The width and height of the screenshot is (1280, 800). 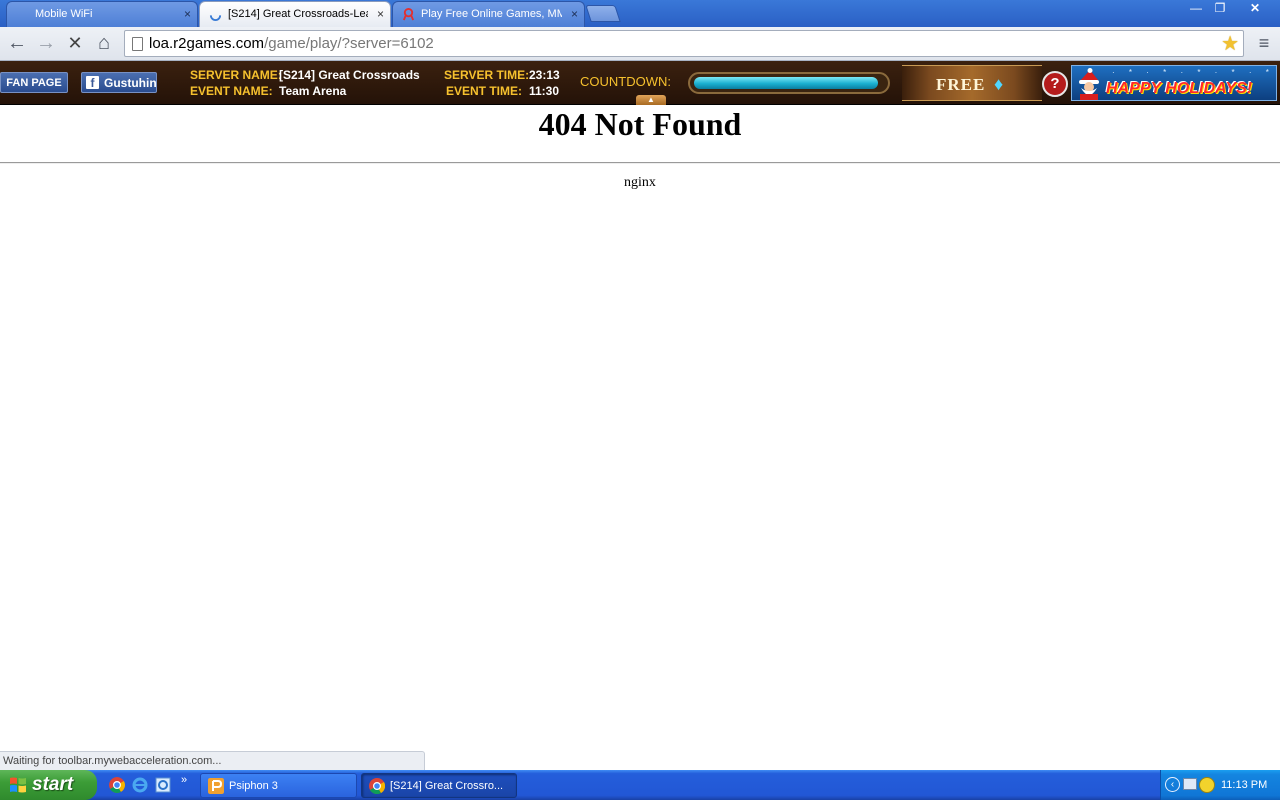 I want to click on show-hidden-icons-icon: ‹, so click(x=1172, y=784).